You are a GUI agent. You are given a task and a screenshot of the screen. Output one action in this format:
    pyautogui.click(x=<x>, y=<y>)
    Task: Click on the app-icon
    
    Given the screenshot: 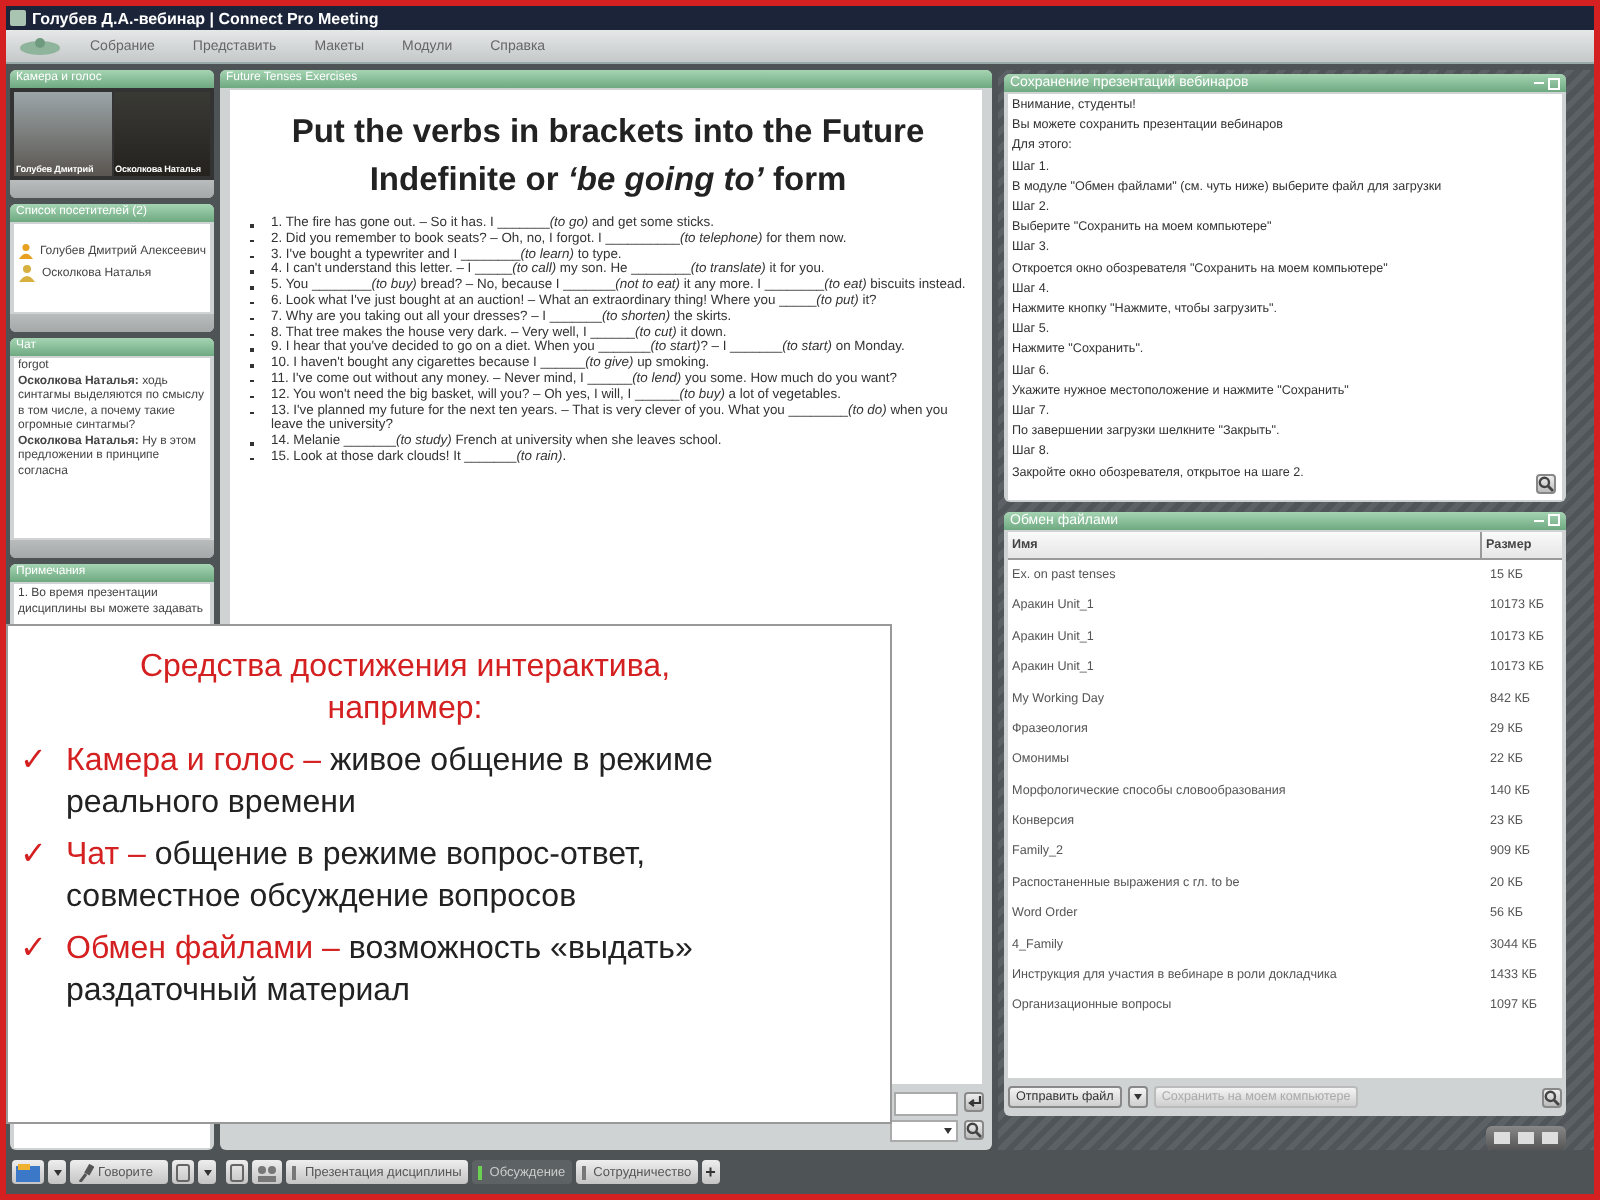 What is the action you would take?
    pyautogui.click(x=18, y=18)
    